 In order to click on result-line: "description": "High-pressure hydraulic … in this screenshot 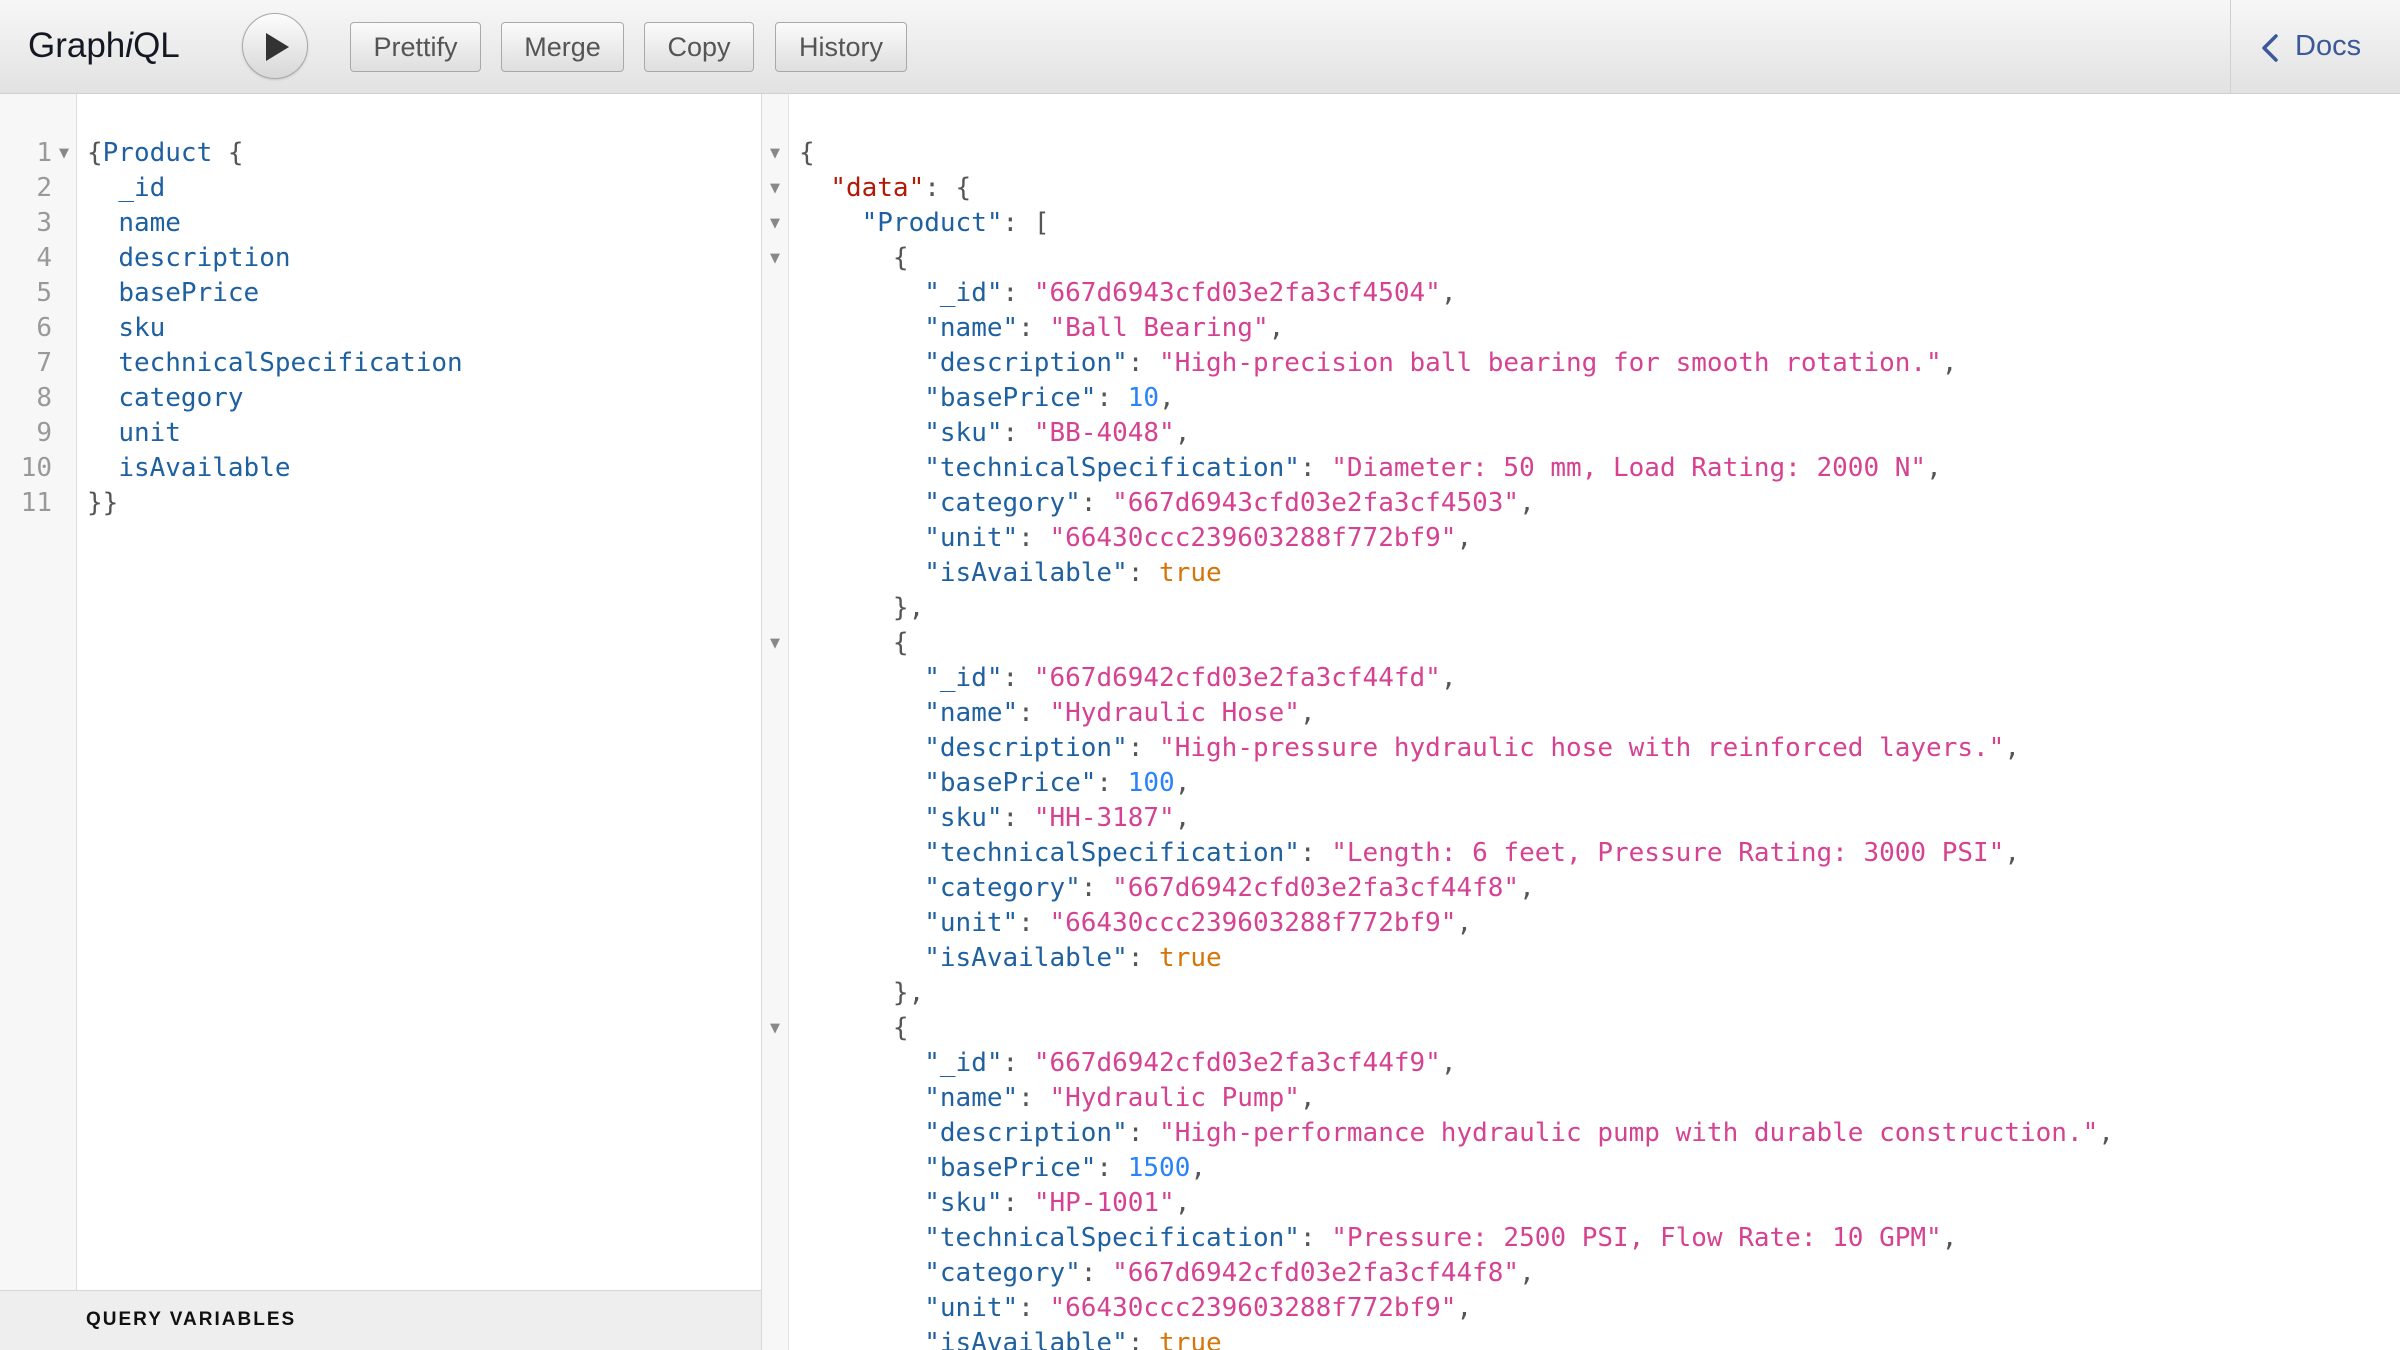, I will do `click(1472, 748)`.